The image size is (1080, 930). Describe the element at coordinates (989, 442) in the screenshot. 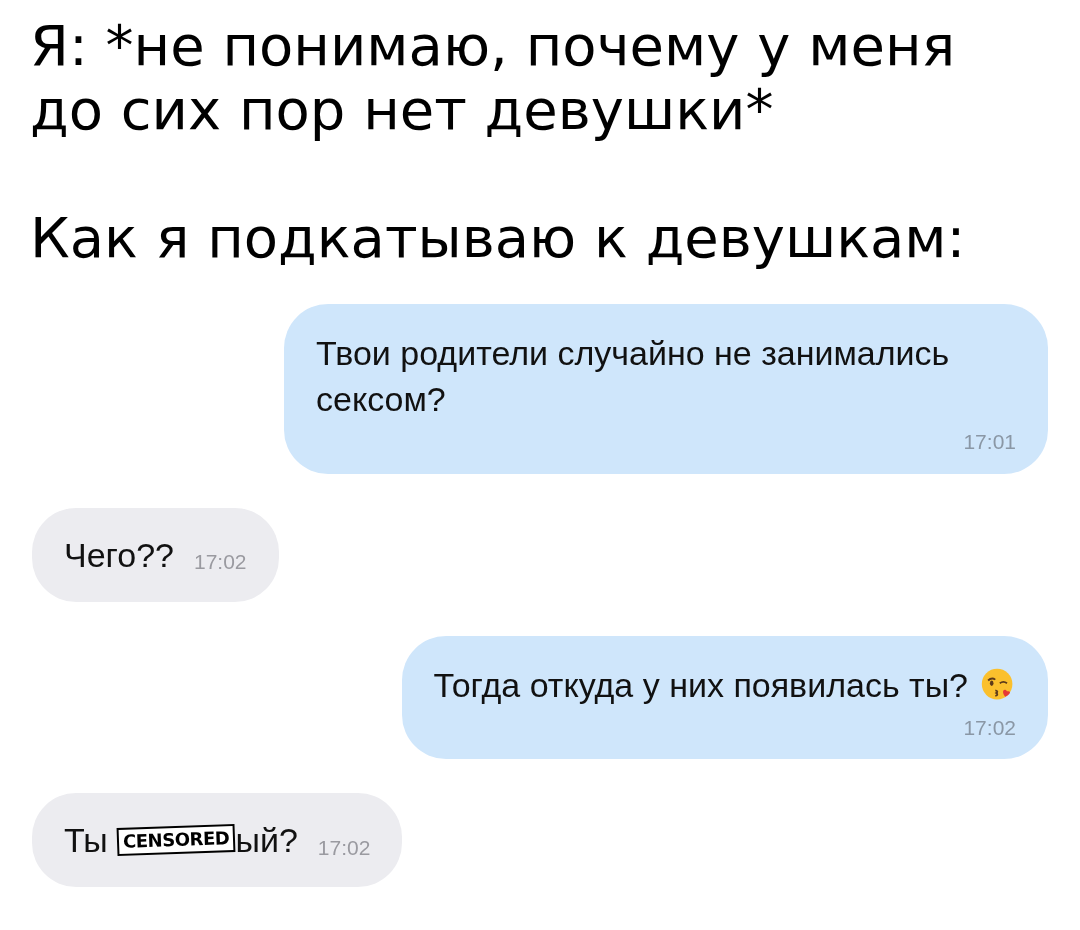

I see `message-time: 17:01` at that location.